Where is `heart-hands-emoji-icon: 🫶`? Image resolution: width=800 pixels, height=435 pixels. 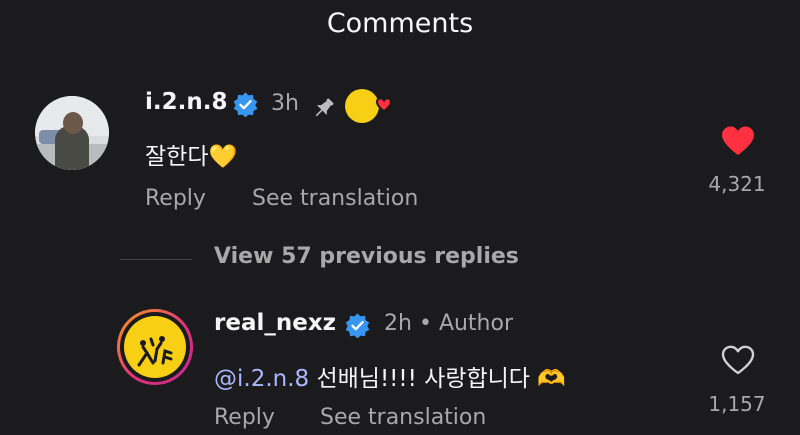 heart-hands-emoji-icon: 🫶 is located at coordinates (551, 379).